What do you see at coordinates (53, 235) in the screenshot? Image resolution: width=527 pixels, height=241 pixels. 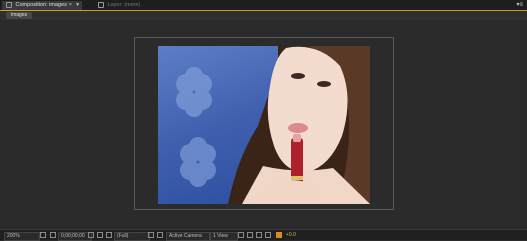 I see `region-of-interest-icon` at bounding box center [53, 235].